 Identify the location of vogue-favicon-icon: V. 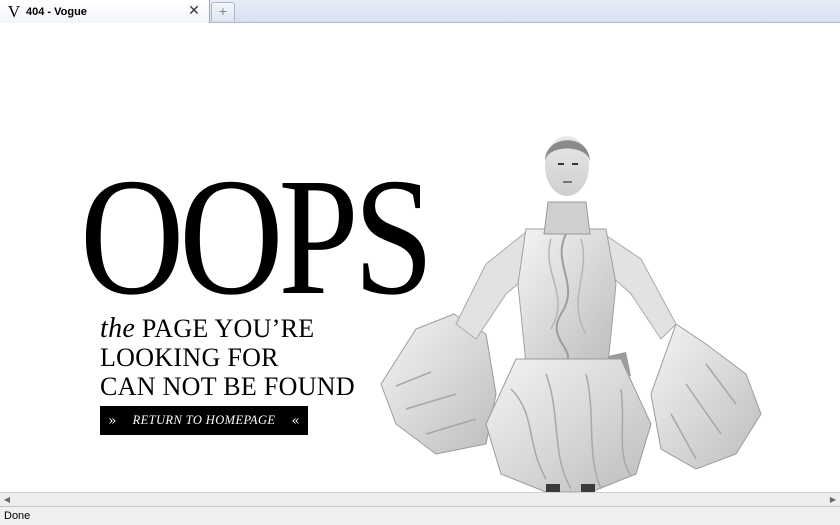
(14, 11).